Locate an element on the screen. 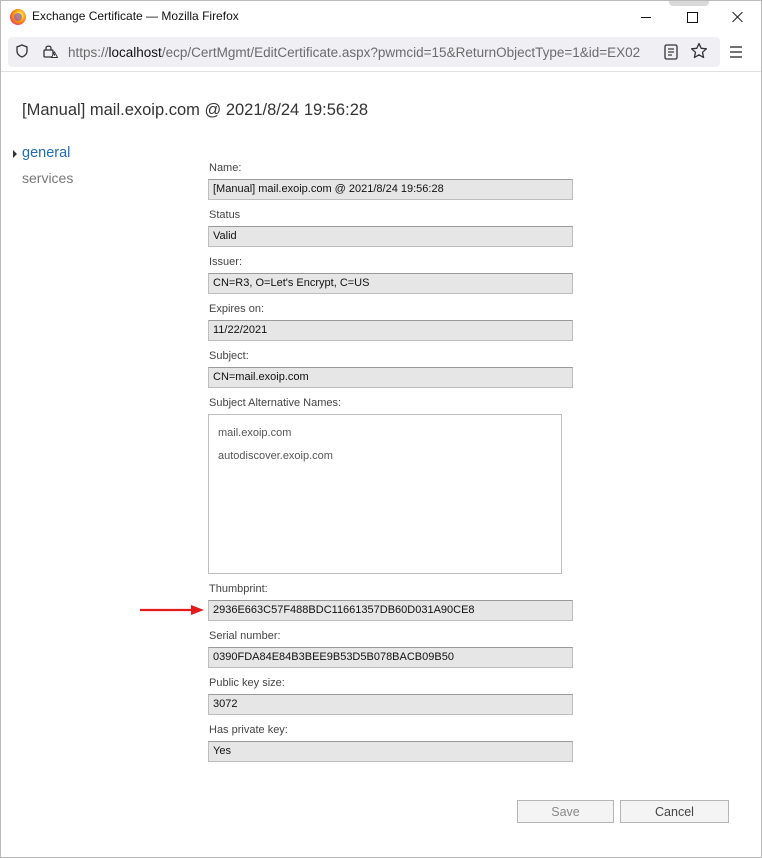  tracking-protection-shield-icon is located at coordinates (22, 51).